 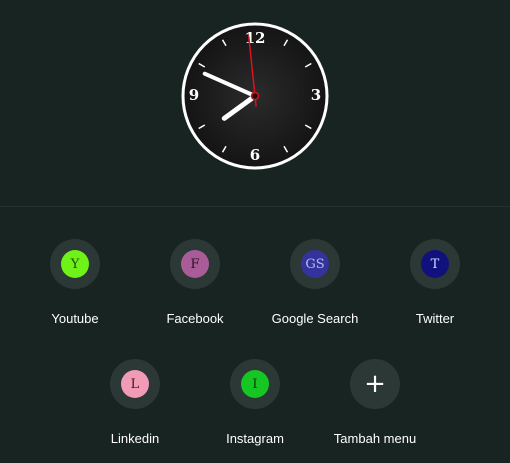 I want to click on shortcut-label: Linkedin, so click(x=135, y=438).